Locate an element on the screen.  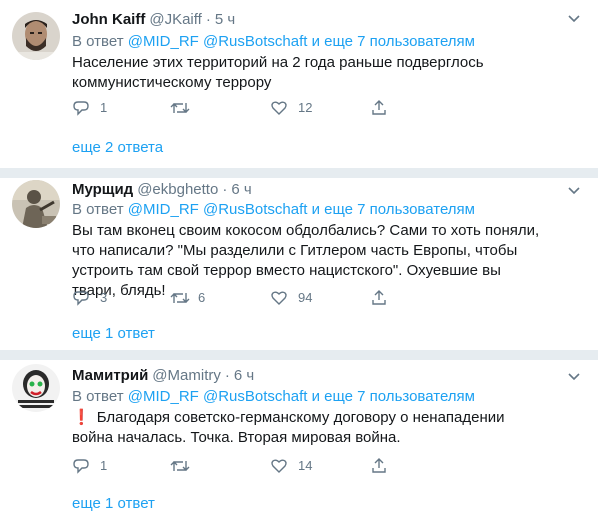
tweet-actions: 1 14 is located at coordinates (302, 466).